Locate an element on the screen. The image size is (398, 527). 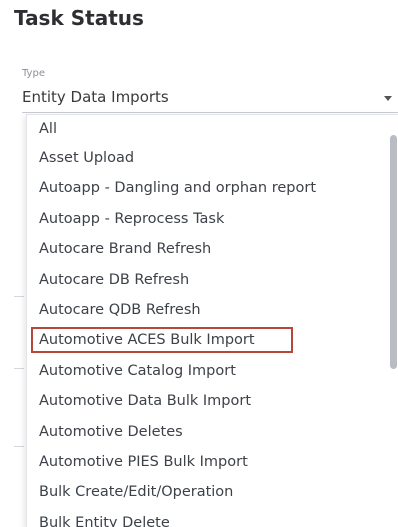
option-autoapp-dangling: Autoapp - Dangling and orphan report is located at coordinates (207, 188).